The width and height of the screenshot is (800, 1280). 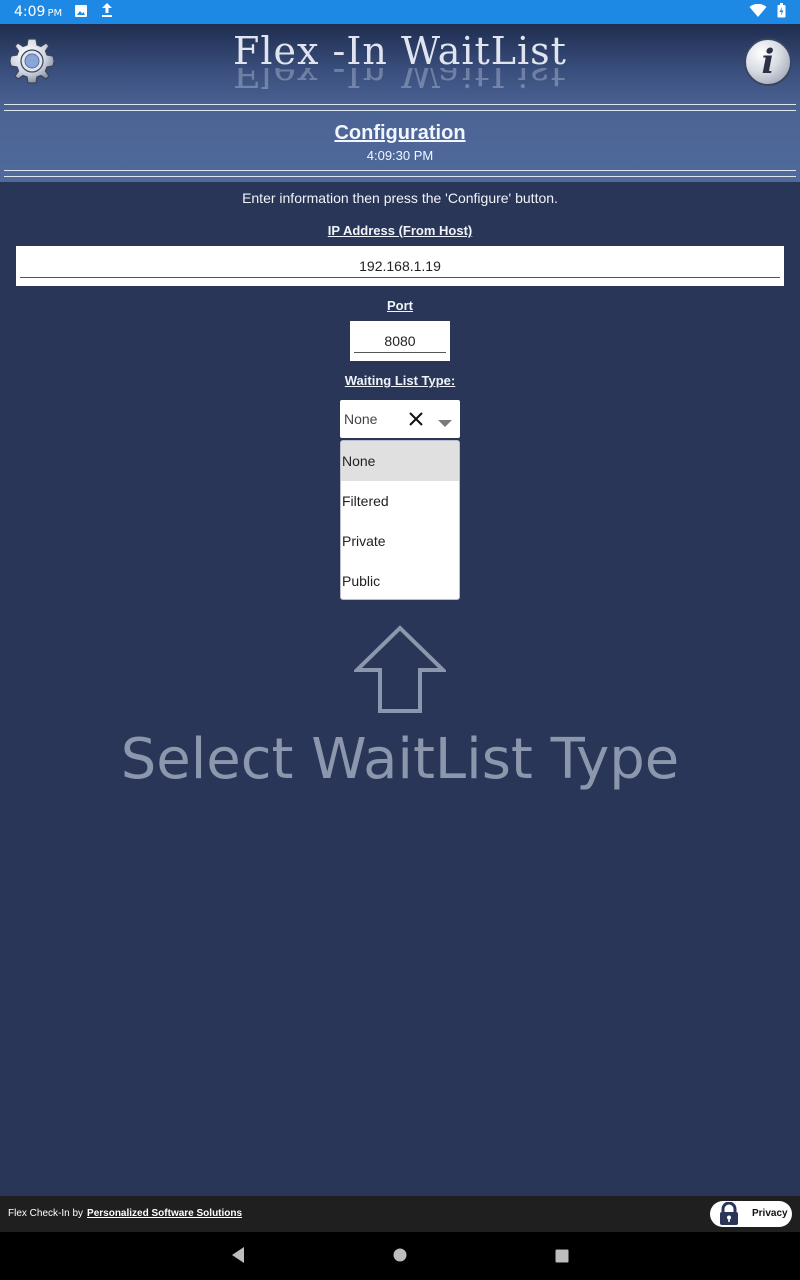 What do you see at coordinates (416, 419) in the screenshot?
I see `clear-icon` at bounding box center [416, 419].